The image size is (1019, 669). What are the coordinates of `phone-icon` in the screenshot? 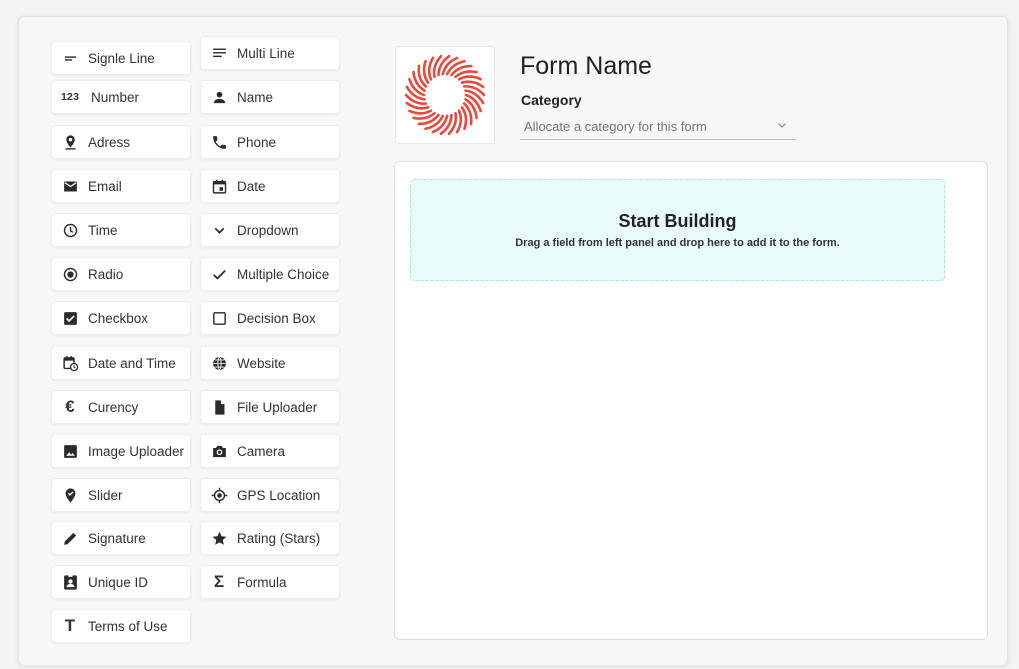 It's located at (219, 142).